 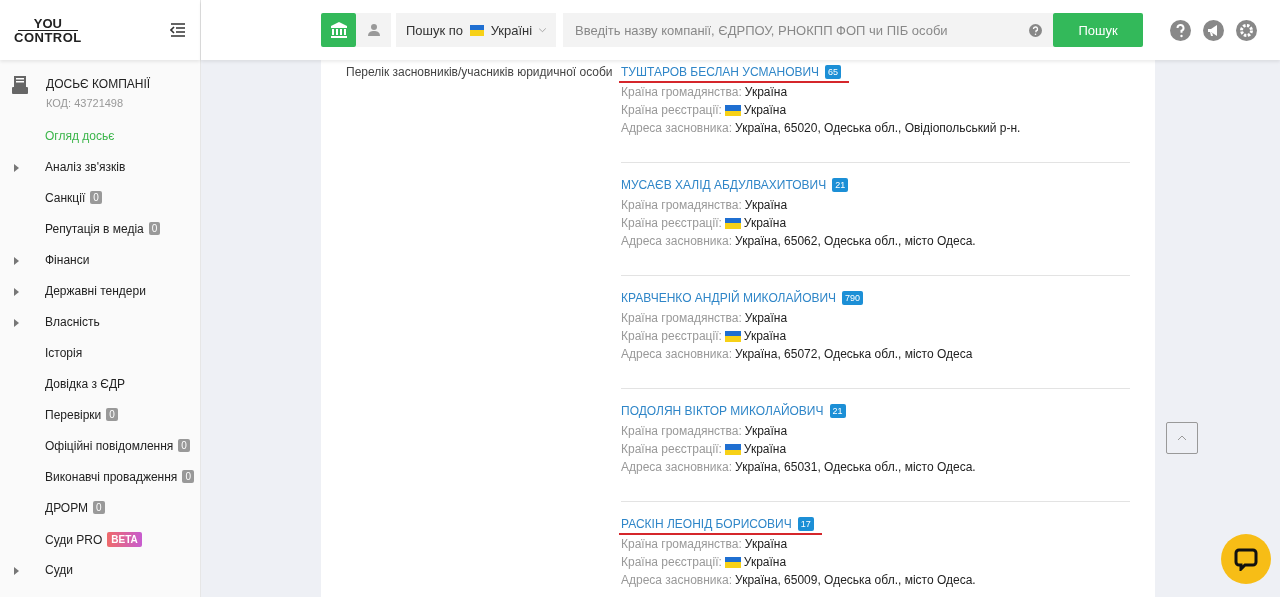 I want to click on sidebar-item: Офіційні повідомлення 0, so click(x=120, y=446).